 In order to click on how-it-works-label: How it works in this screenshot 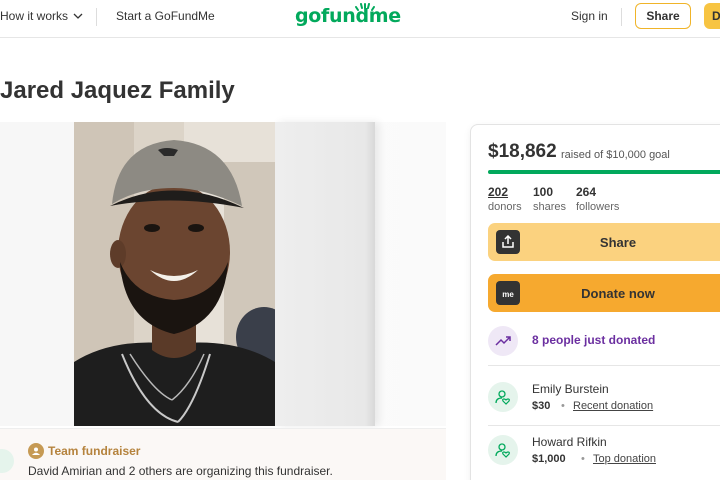, I will do `click(34, 16)`.